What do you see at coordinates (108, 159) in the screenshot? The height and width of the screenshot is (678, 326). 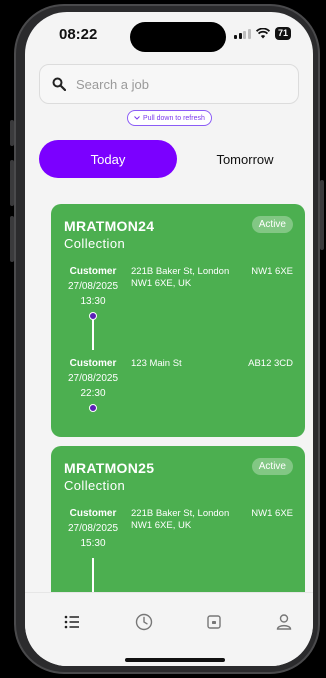 I see `tab-today: Today` at bounding box center [108, 159].